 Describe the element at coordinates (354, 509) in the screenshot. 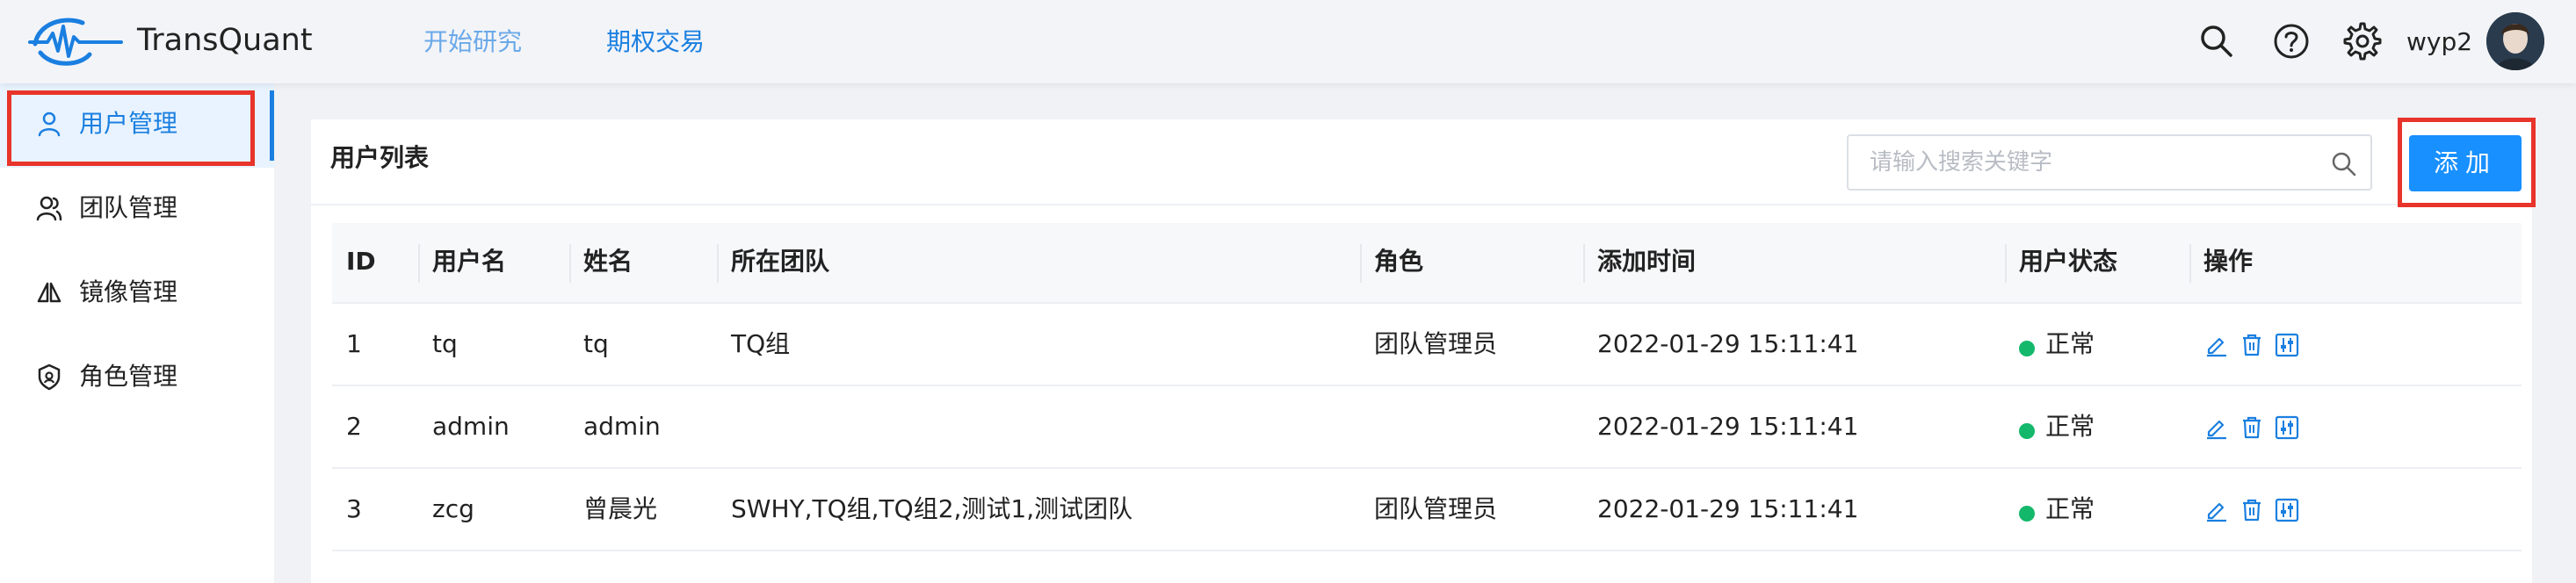

I see `cell-id: 3` at that location.